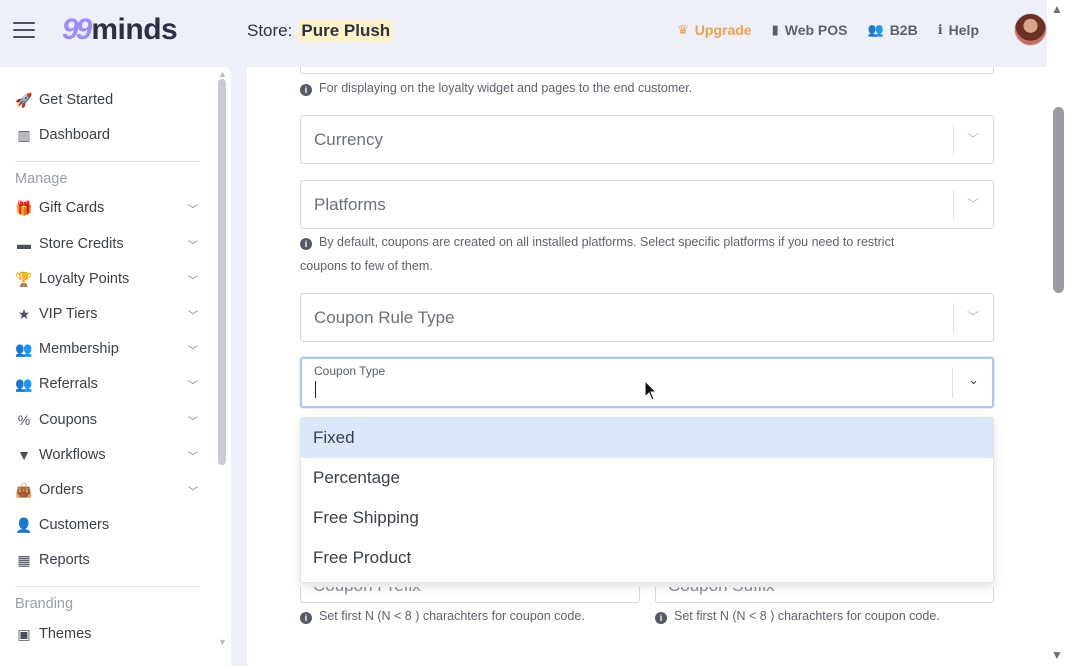 This screenshot has width=1085, height=666. I want to click on sidebar-item-workflows: ▼ Workflows ﹀, so click(107, 455).